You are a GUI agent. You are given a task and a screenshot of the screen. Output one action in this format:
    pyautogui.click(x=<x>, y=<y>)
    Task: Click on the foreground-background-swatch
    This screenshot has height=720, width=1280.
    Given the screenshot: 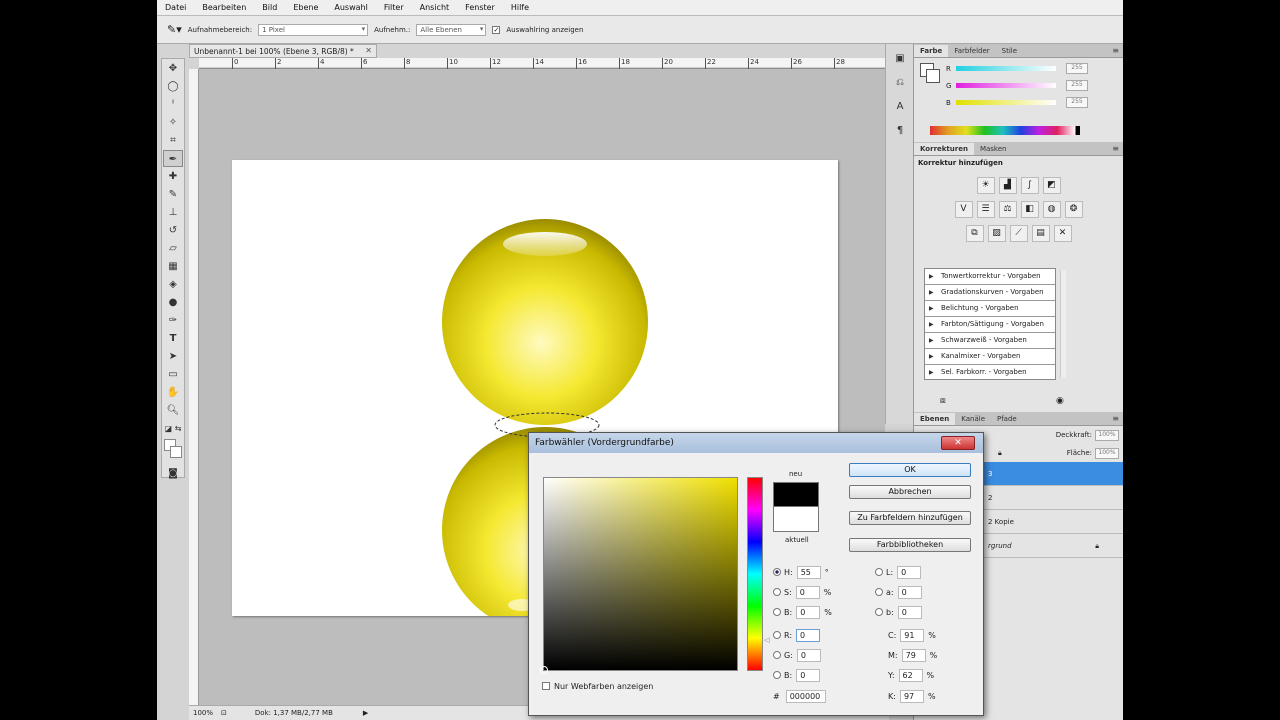 What is the action you would take?
    pyautogui.click(x=173, y=451)
    